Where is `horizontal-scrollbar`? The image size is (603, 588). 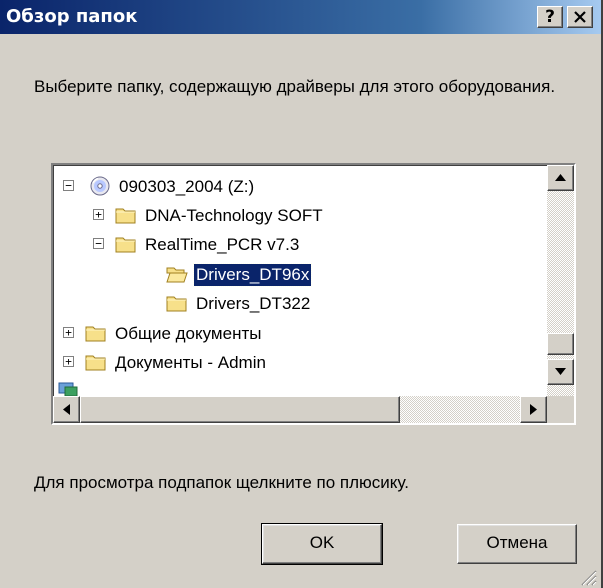
horizontal-scrollbar is located at coordinates (300, 409).